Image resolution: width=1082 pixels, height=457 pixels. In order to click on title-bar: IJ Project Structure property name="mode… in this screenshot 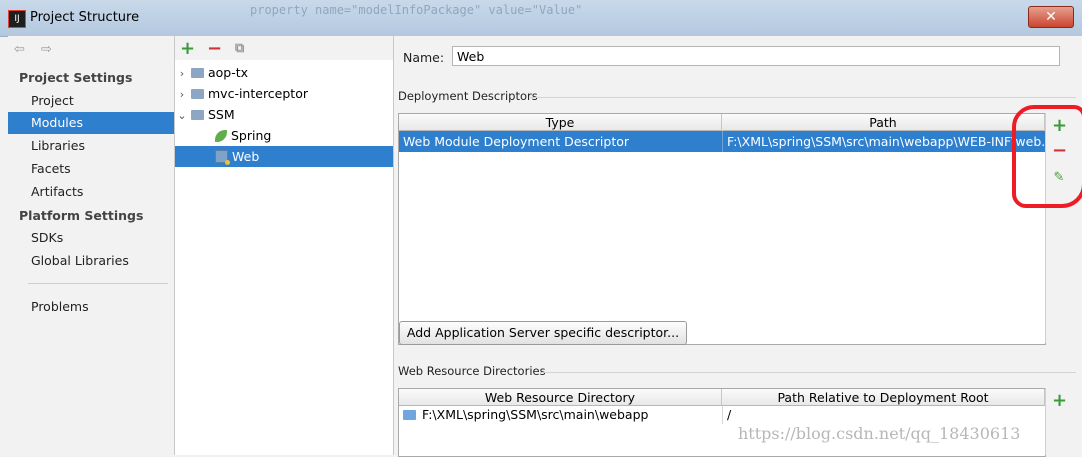, I will do `click(541, 18)`.